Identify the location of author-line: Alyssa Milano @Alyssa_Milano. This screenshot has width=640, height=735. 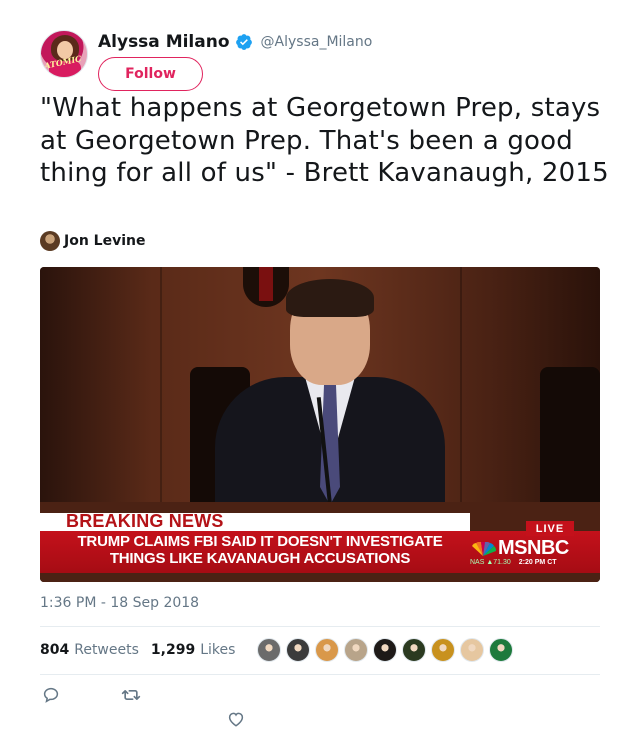
(235, 42).